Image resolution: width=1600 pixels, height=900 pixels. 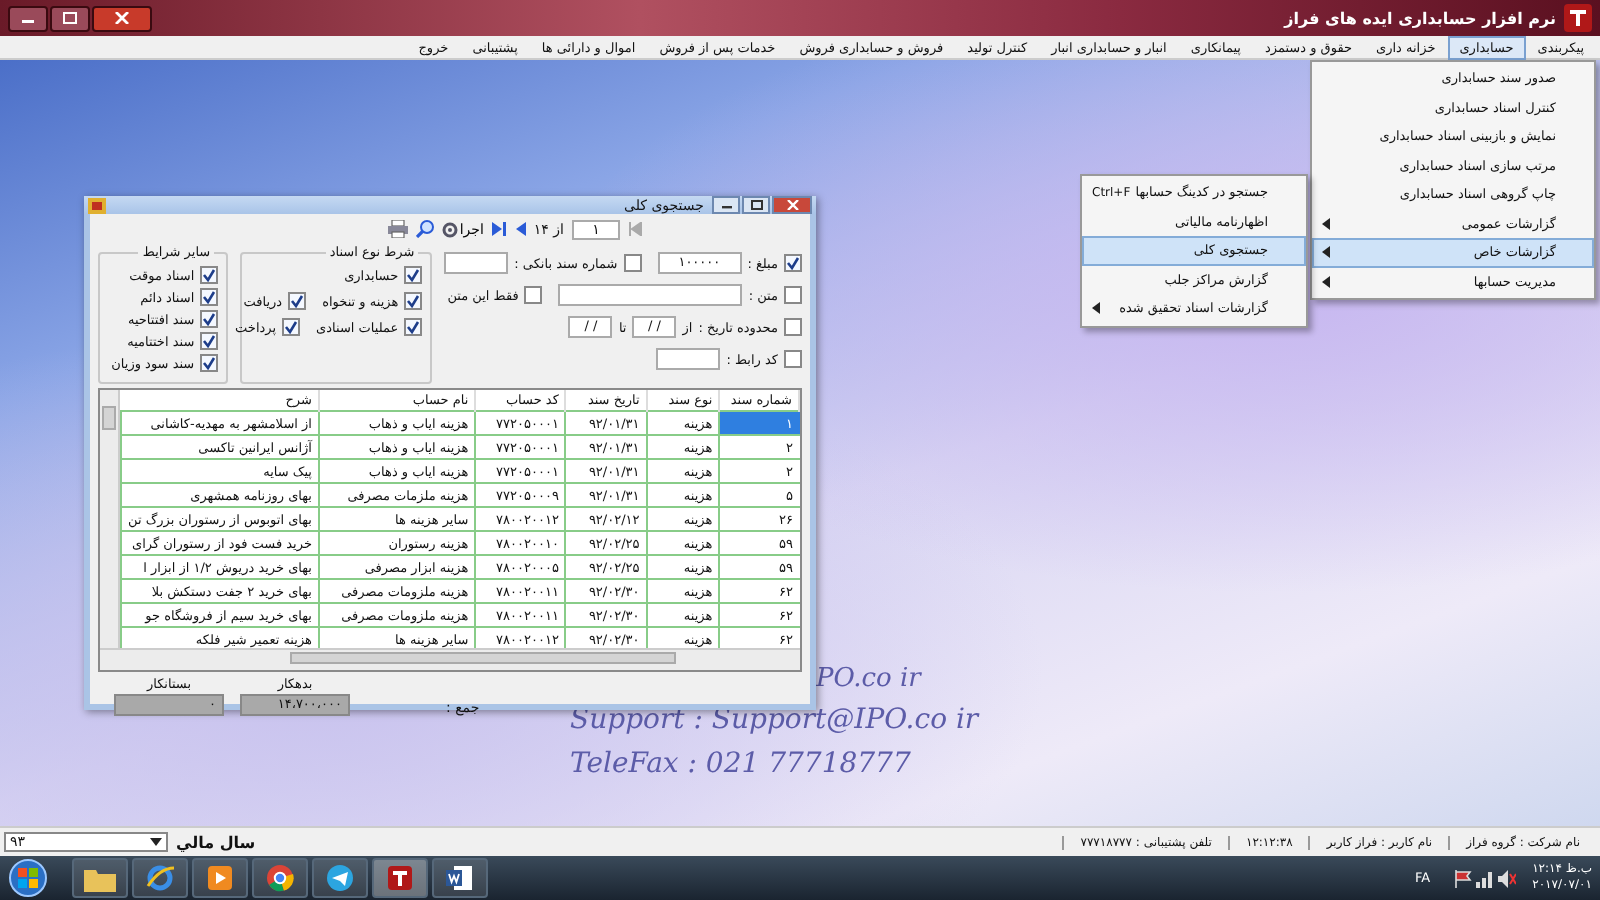 What do you see at coordinates (397, 229) in the screenshot?
I see `printer-icon` at bounding box center [397, 229].